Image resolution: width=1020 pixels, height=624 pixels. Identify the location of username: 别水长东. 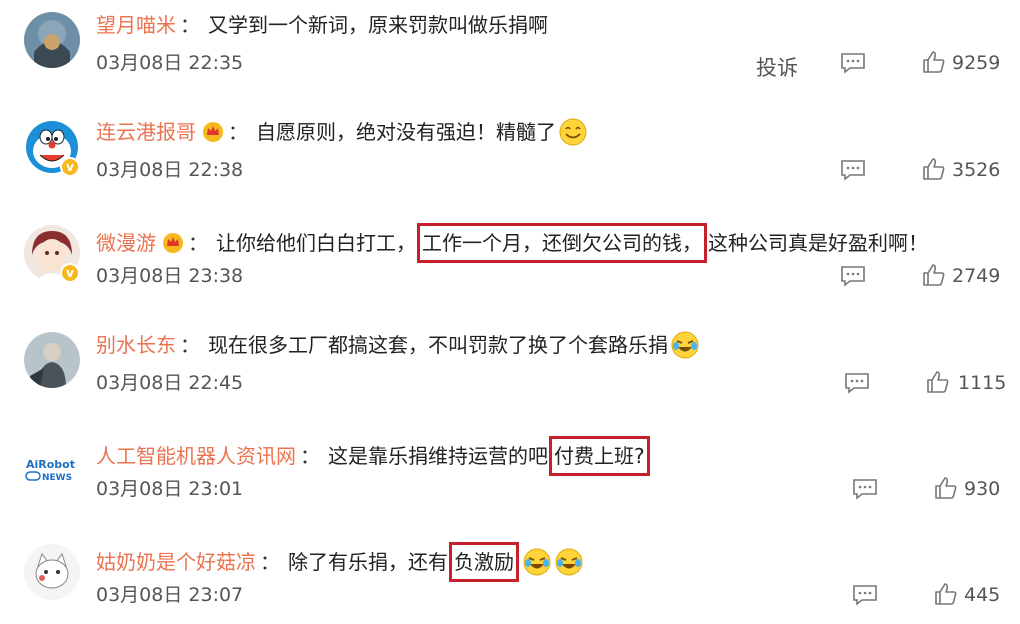
(136, 345).